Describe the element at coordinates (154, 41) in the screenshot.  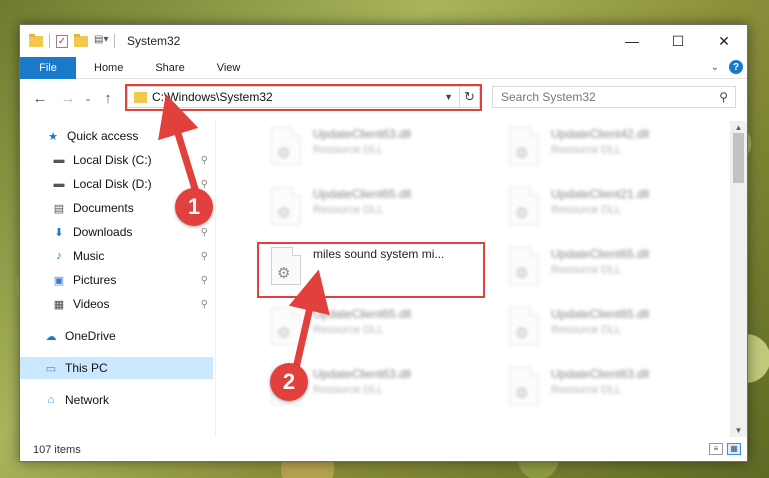
I see `window-title: System32` at that location.